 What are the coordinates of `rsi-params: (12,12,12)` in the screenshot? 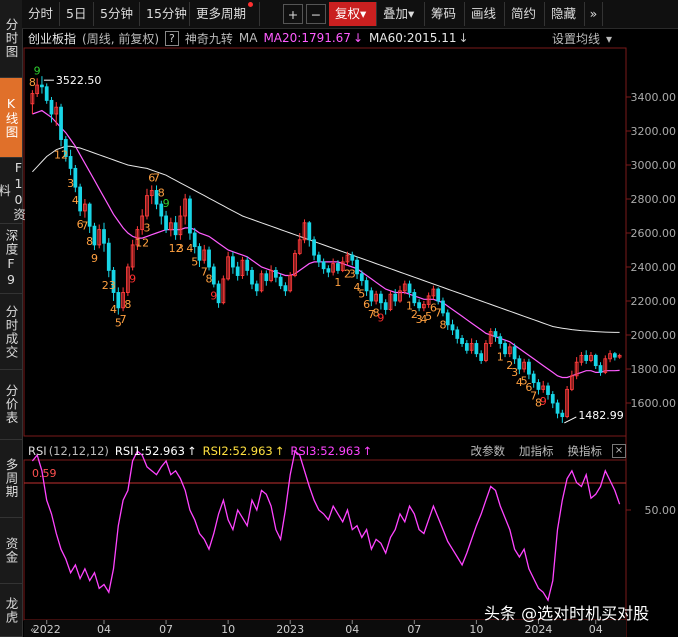 It's located at (78, 451).